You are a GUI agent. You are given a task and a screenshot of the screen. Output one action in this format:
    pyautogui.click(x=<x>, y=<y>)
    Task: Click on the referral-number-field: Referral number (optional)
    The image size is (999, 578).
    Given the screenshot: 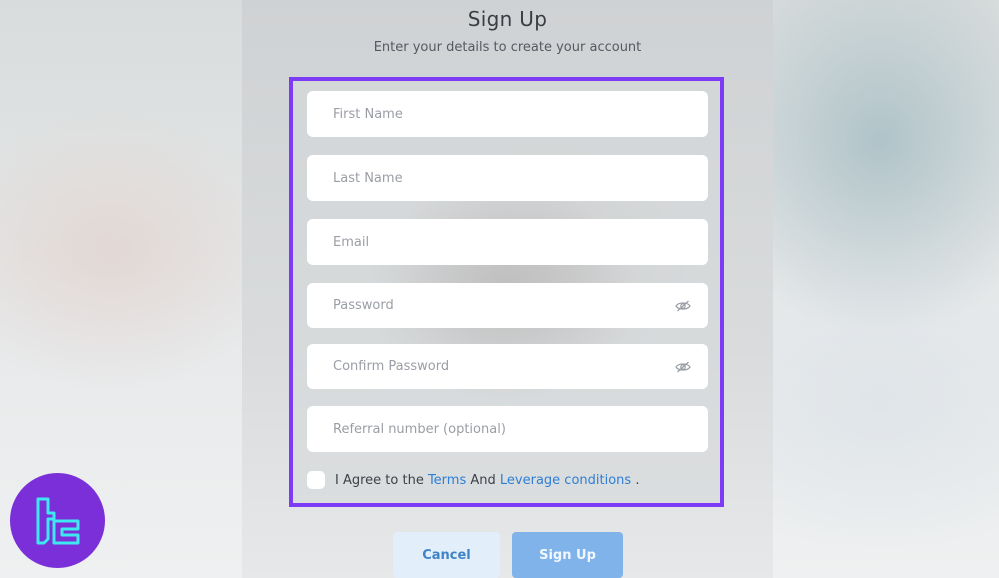 What is the action you would take?
    pyautogui.click(x=507, y=429)
    